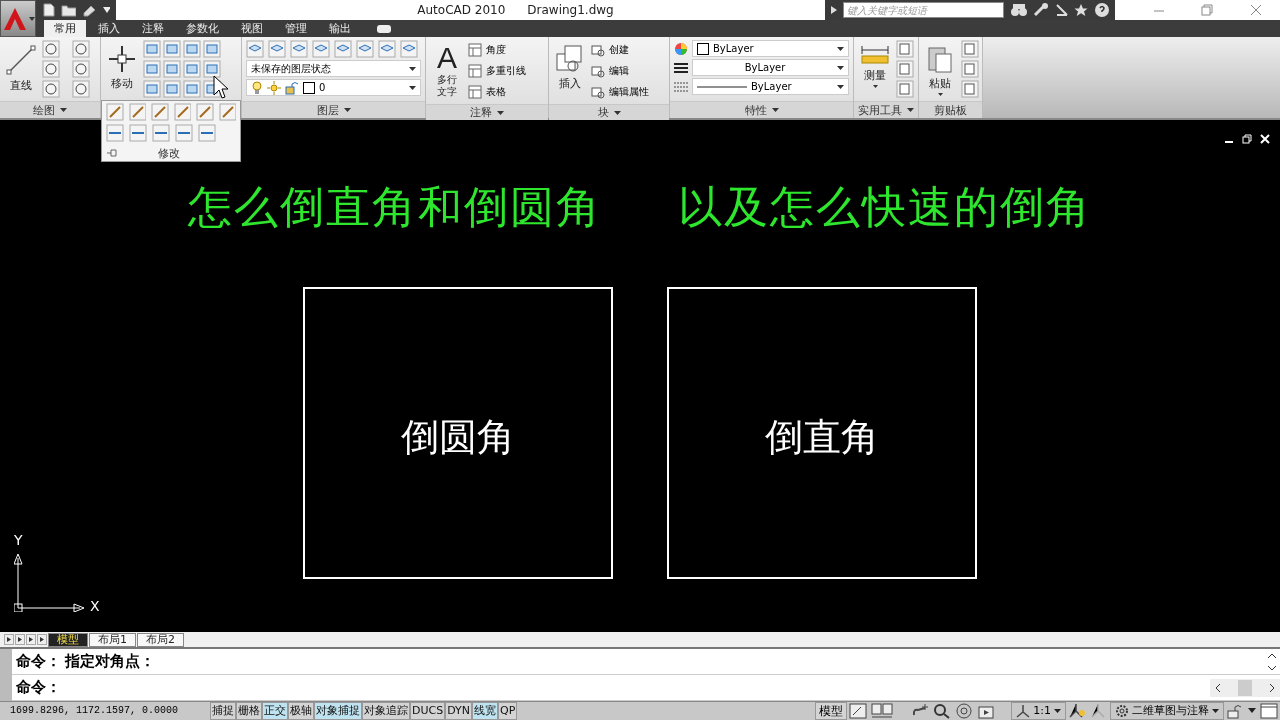  Describe the element at coordinates (301, 711) in the screenshot. I see `drafting-toggle: 极轴` at that location.